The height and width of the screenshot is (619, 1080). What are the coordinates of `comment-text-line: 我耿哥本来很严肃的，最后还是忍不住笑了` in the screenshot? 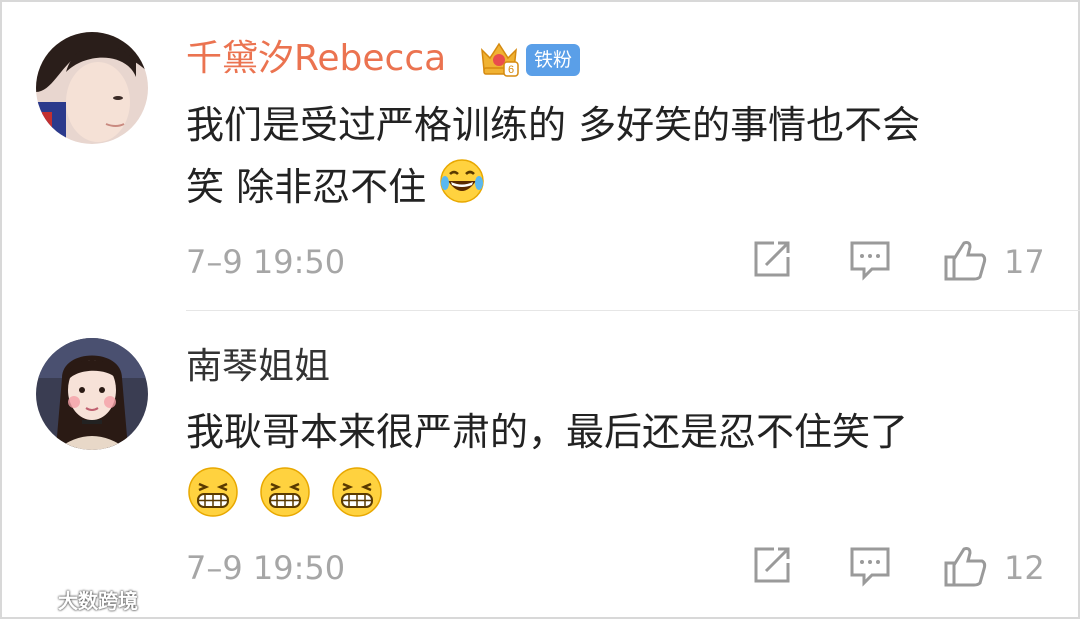 It's located at (547, 432).